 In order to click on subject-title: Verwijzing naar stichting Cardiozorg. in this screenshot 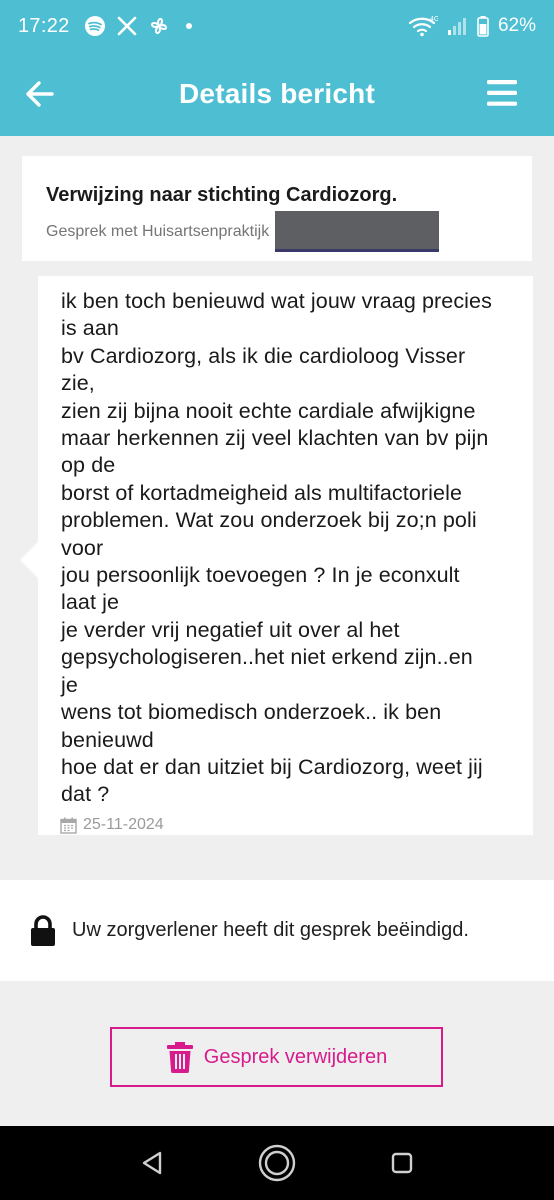, I will do `click(222, 195)`.